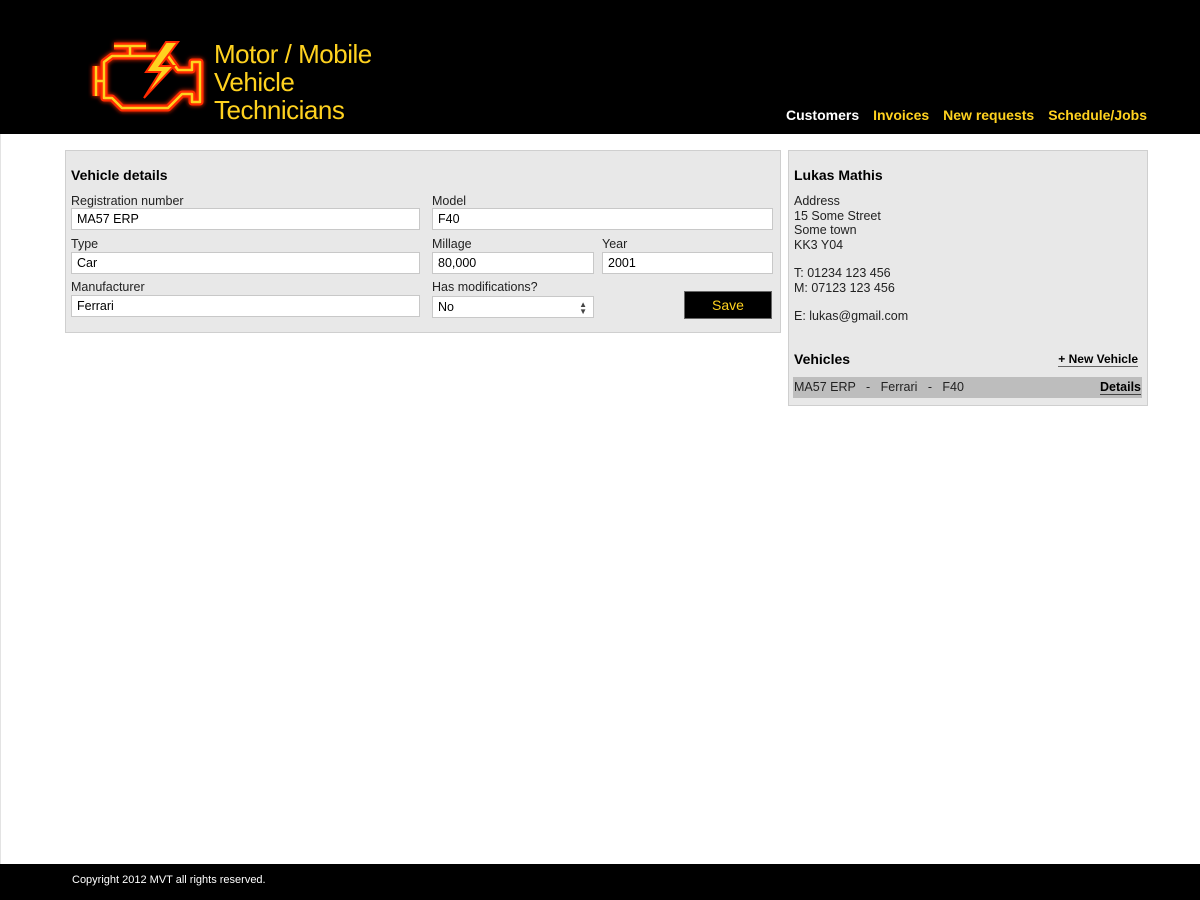  Describe the element at coordinates (293, 54) in the screenshot. I see `brand-line-1: Motor / Mobile` at that location.